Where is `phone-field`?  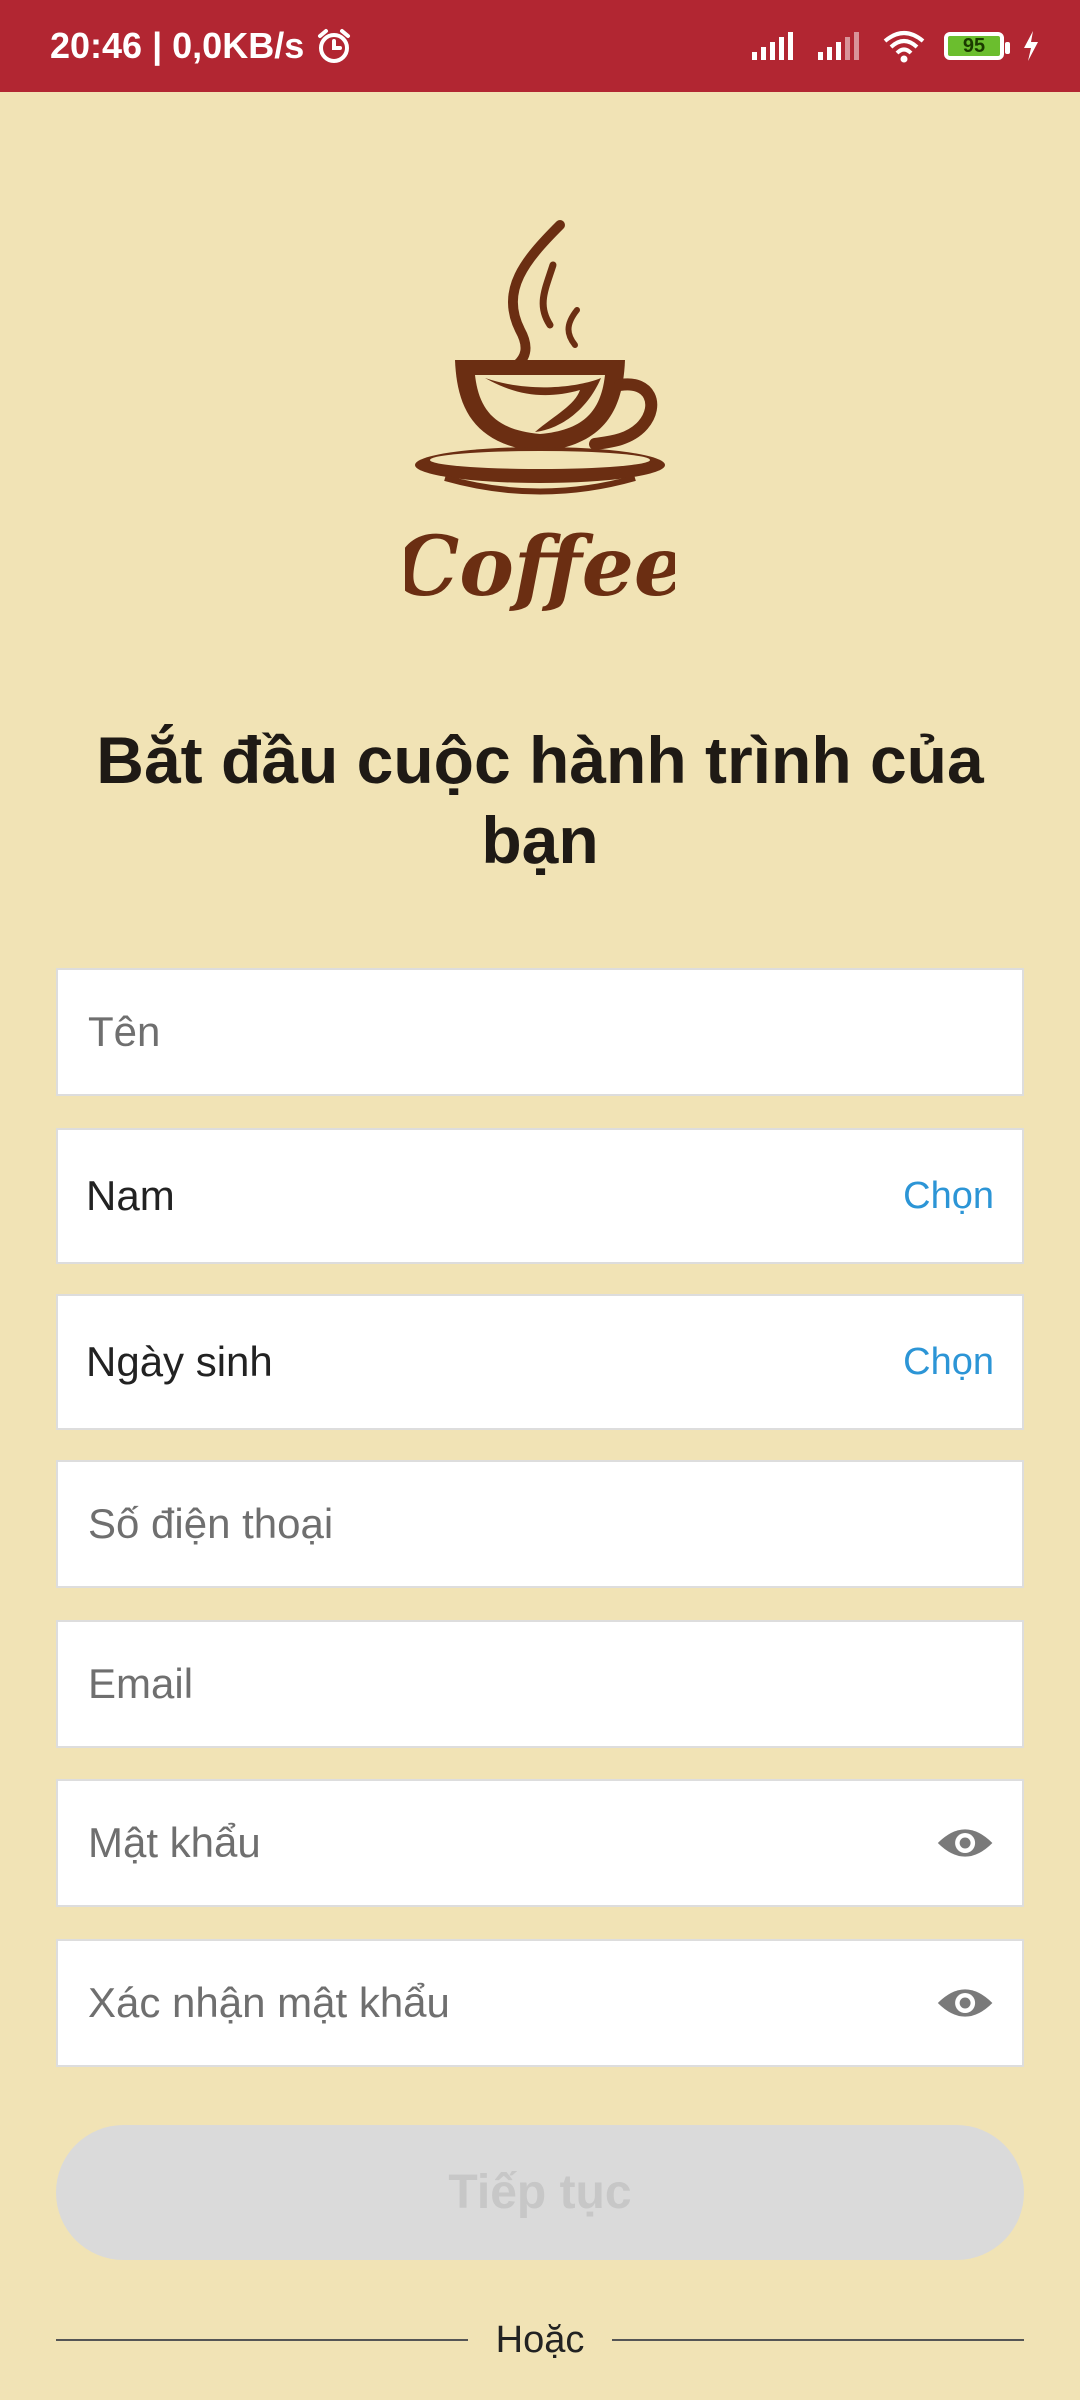 phone-field is located at coordinates (540, 1524).